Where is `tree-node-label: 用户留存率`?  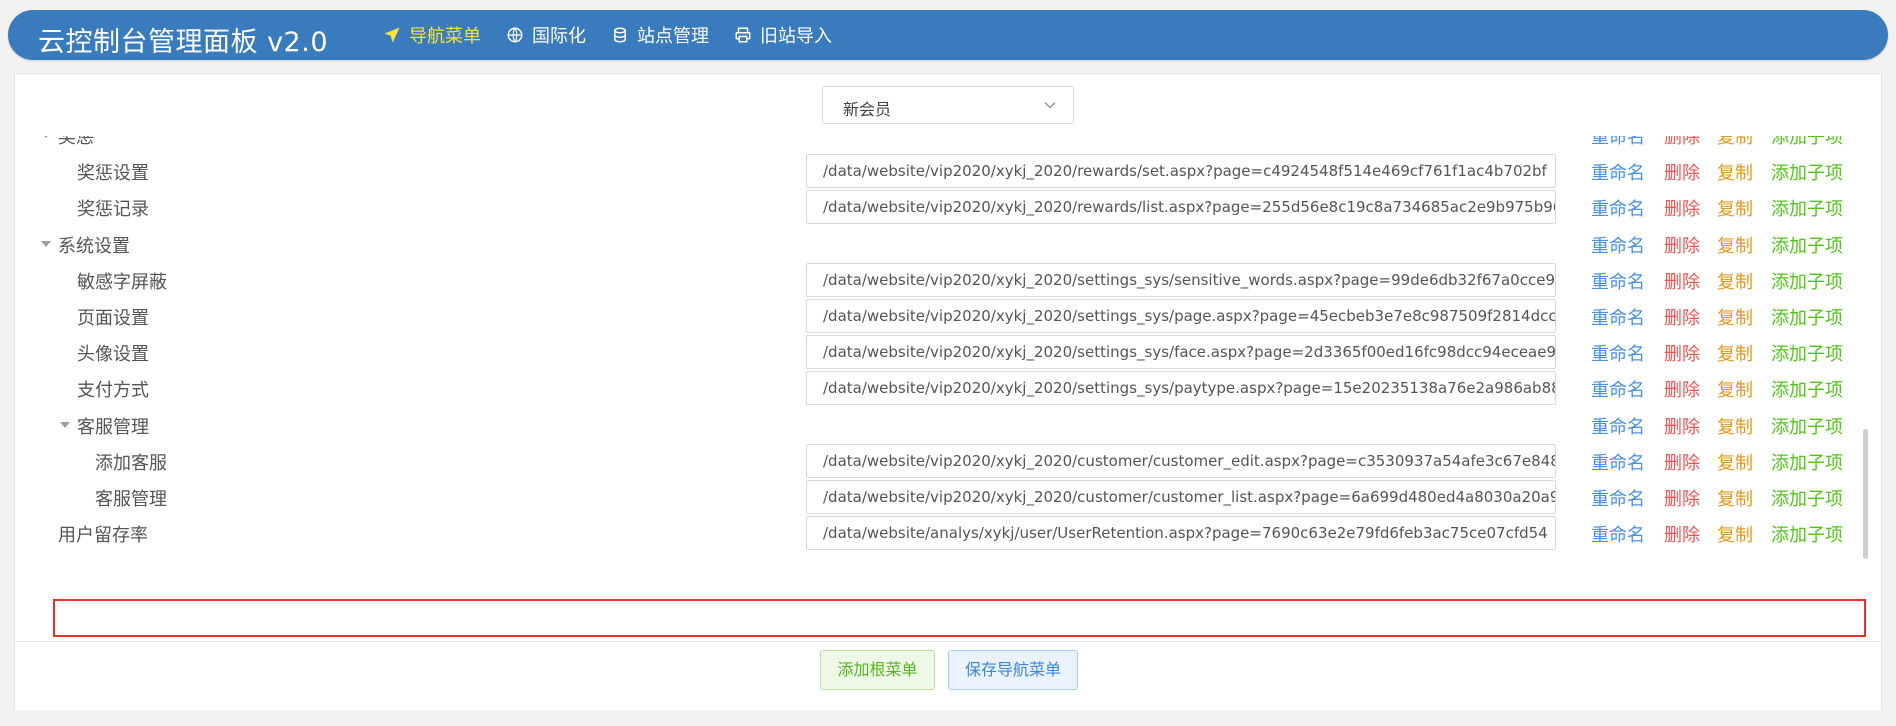
tree-node-label: 用户留存率 is located at coordinates (103, 534).